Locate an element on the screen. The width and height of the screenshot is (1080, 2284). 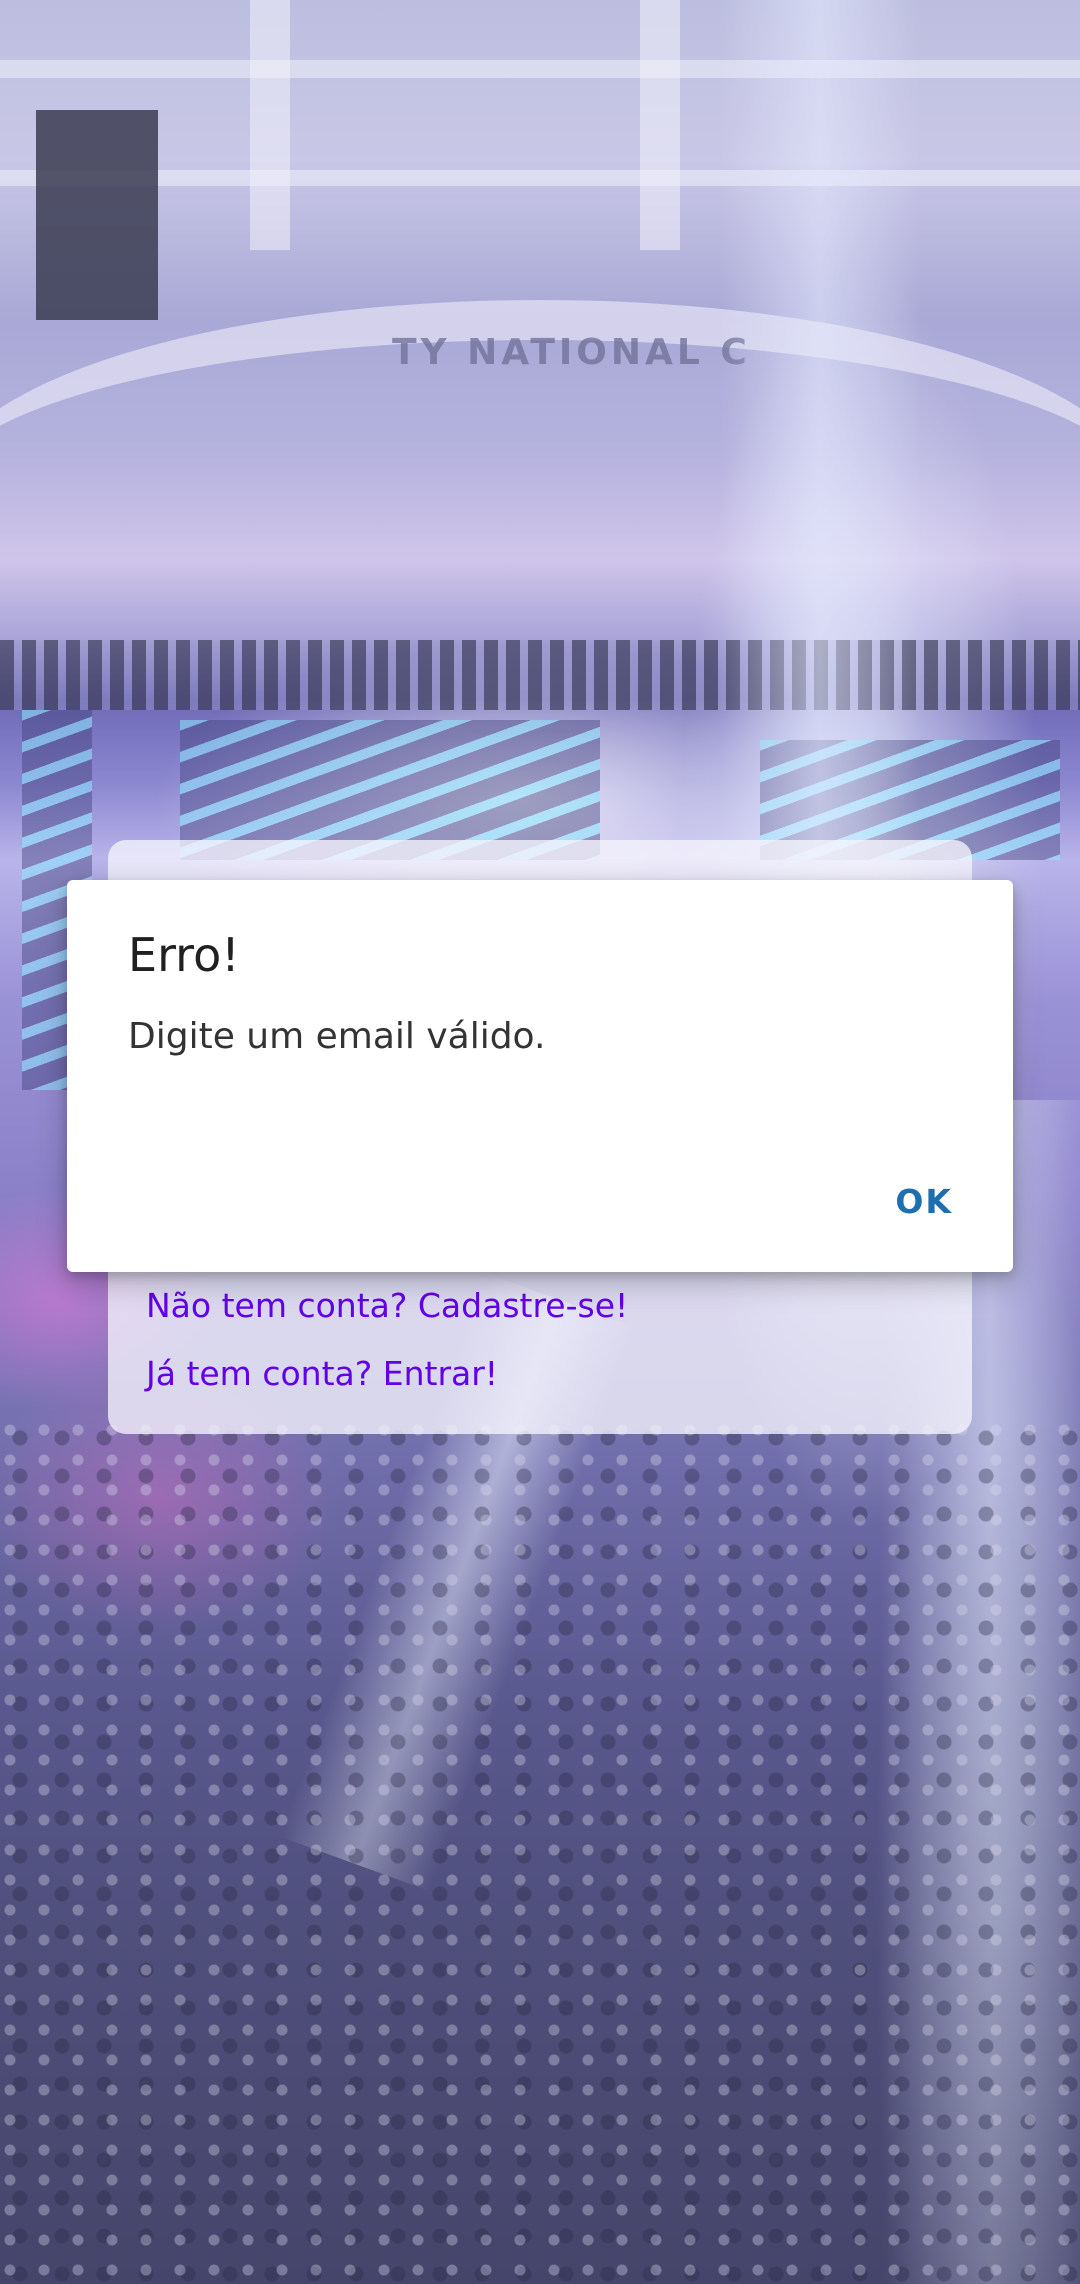
dialog-title: Erro! is located at coordinates (184, 955).